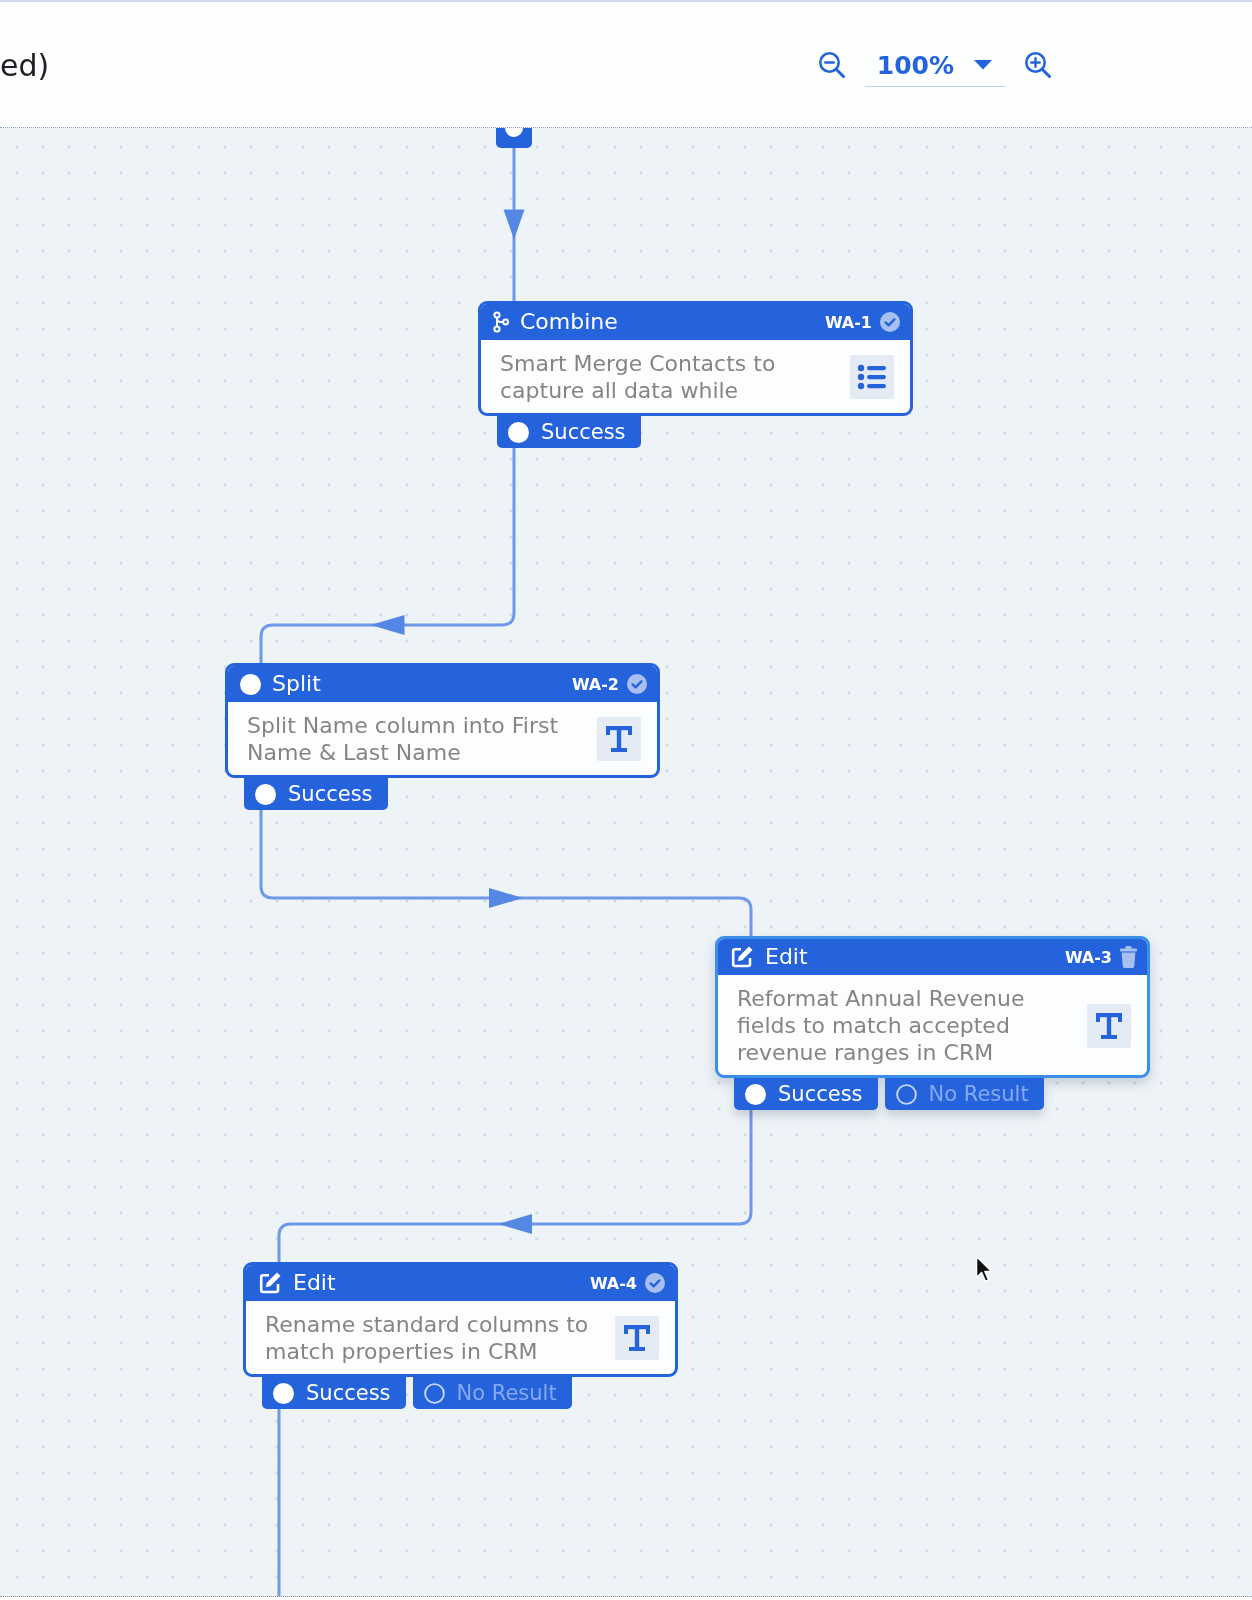 This screenshot has width=1252, height=1600. Describe the element at coordinates (984, 1269) in the screenshot. I see `cursor-icon` at that location.